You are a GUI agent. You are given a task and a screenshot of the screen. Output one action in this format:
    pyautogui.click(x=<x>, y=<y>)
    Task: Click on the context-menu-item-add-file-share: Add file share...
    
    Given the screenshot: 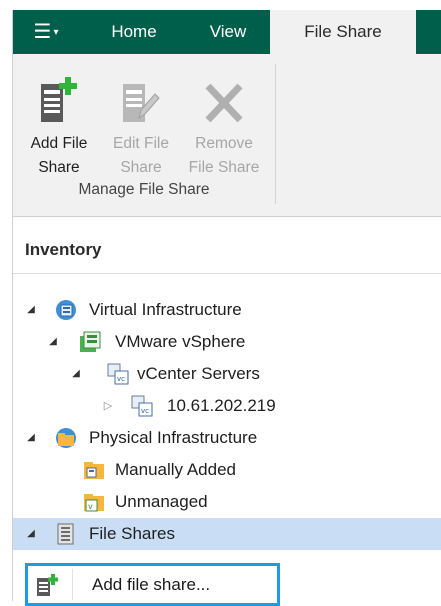 What is the action you would take?
    pyautogui.click(x=152, y=584)
    